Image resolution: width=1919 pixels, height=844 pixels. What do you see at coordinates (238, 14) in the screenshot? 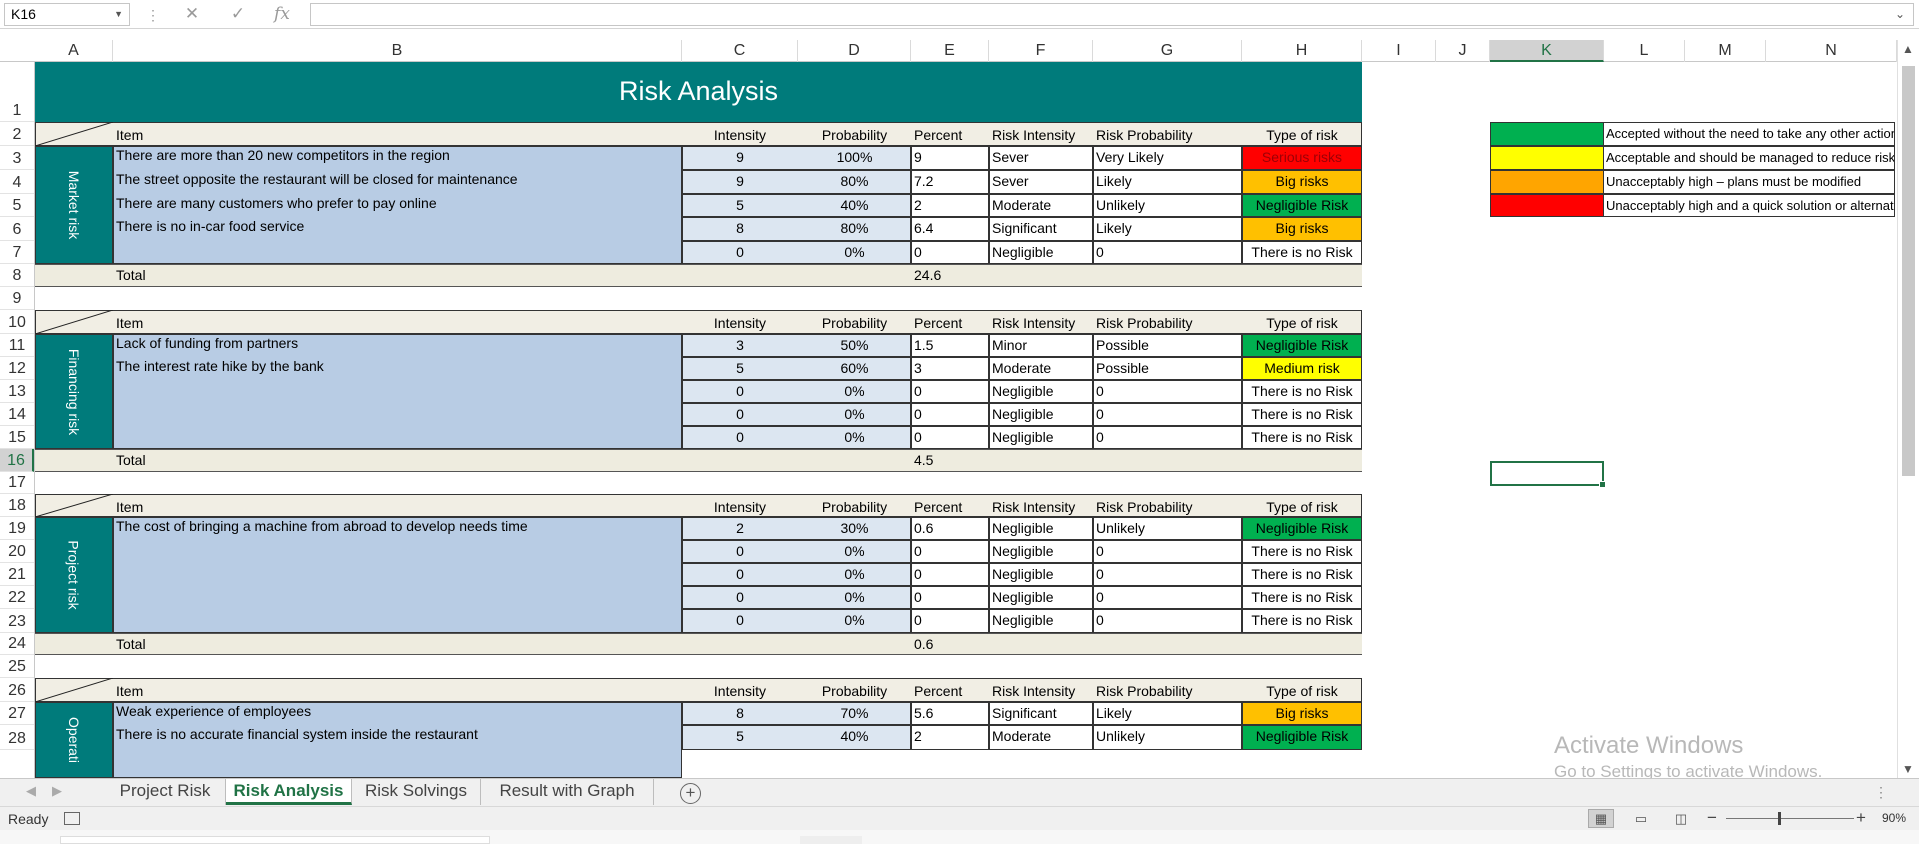
I see `enter-icon: ✓` at bounding box center [238, 14].